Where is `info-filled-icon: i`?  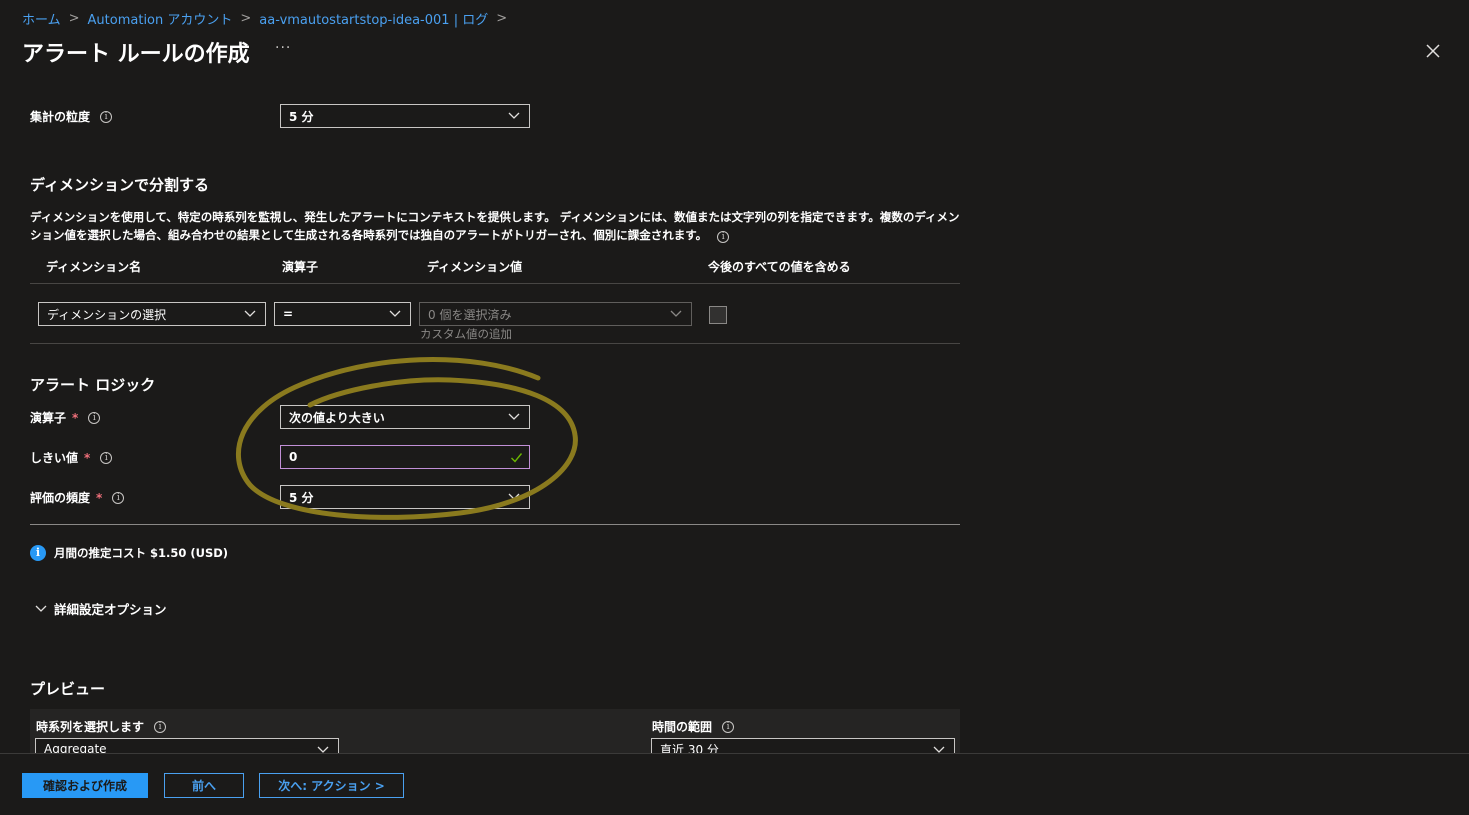
info-filled-icon: i is located at coordinates (38, 553).